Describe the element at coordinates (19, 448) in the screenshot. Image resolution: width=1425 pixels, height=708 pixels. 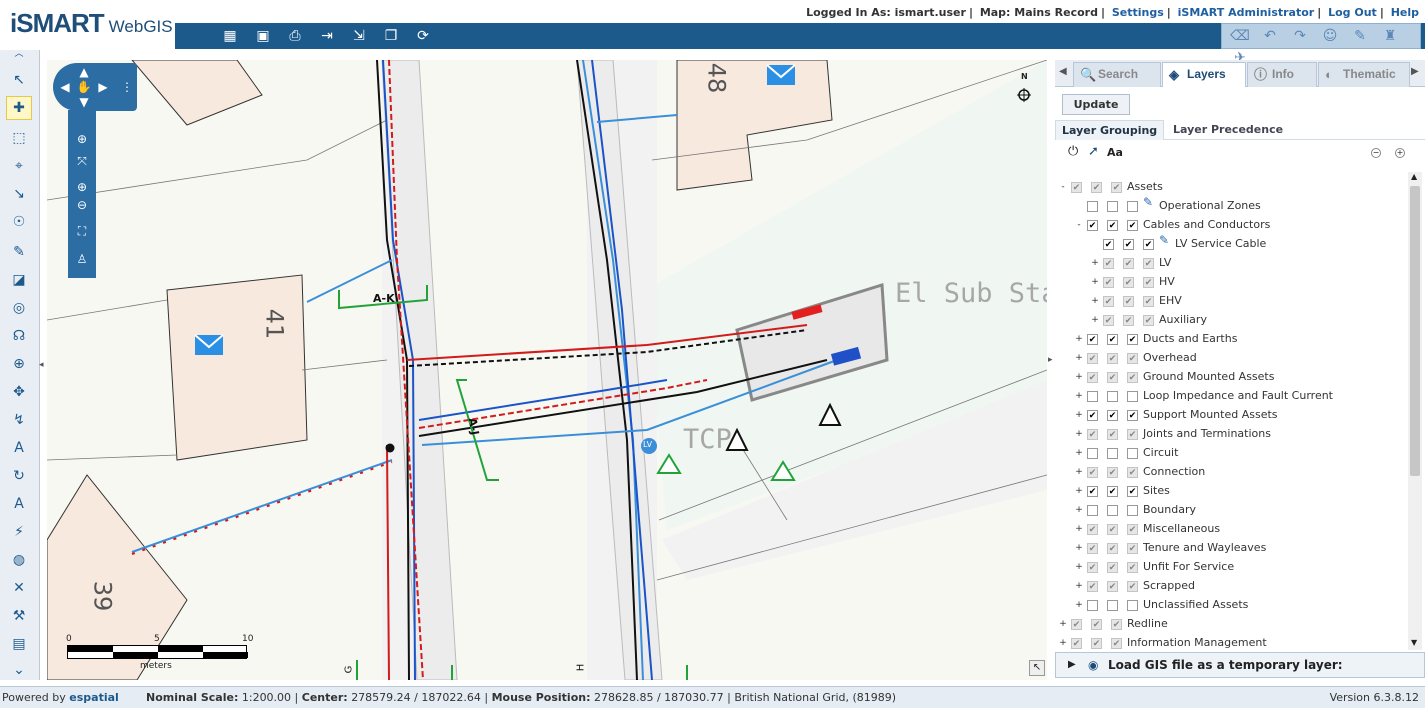
I see `label-icon: A` at that location.